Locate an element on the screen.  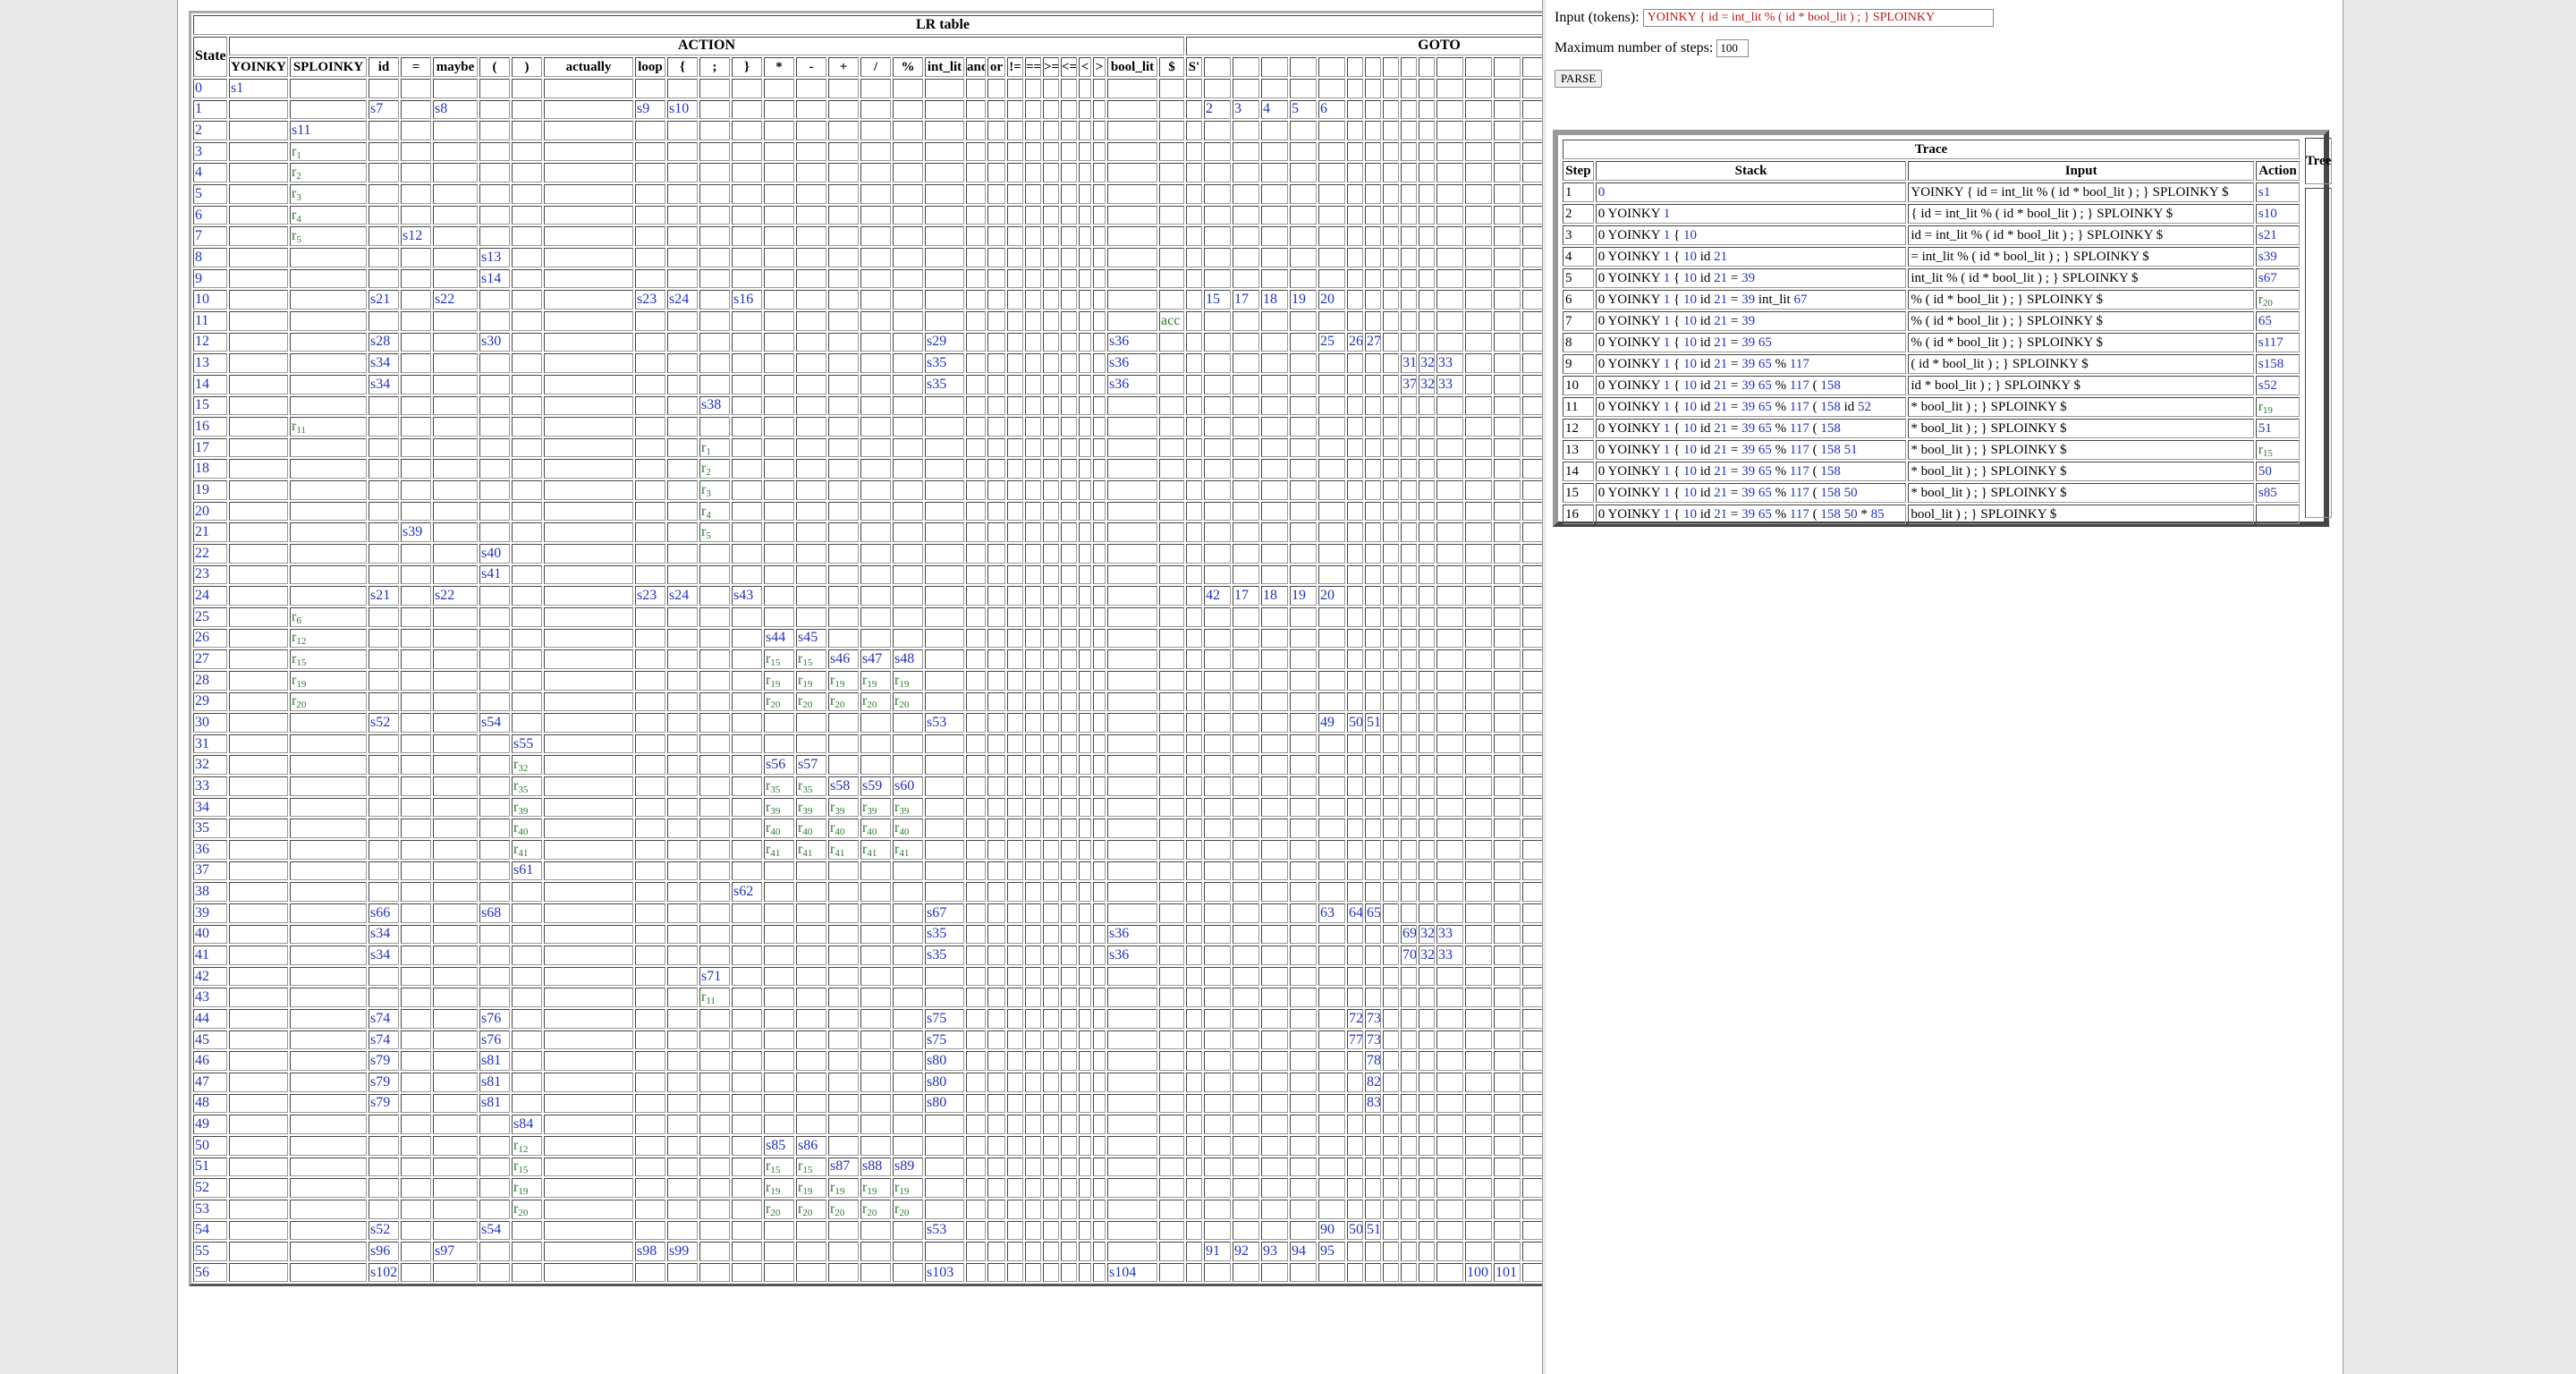
action-cell: r1 is located at coordinates (328, 151).